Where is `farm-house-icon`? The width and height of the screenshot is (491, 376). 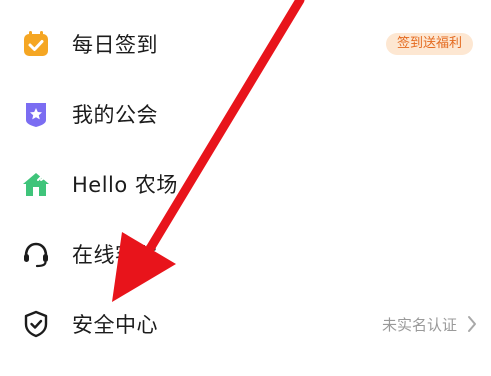
farm-house-icon is located at coordinates (36, 184).